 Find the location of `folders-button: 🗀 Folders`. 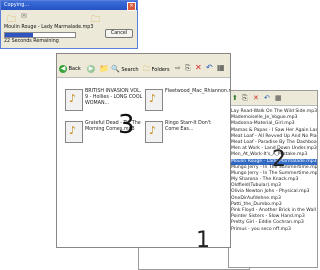

folders-button: 🗀 Folders is located at coordinates (156, 69).